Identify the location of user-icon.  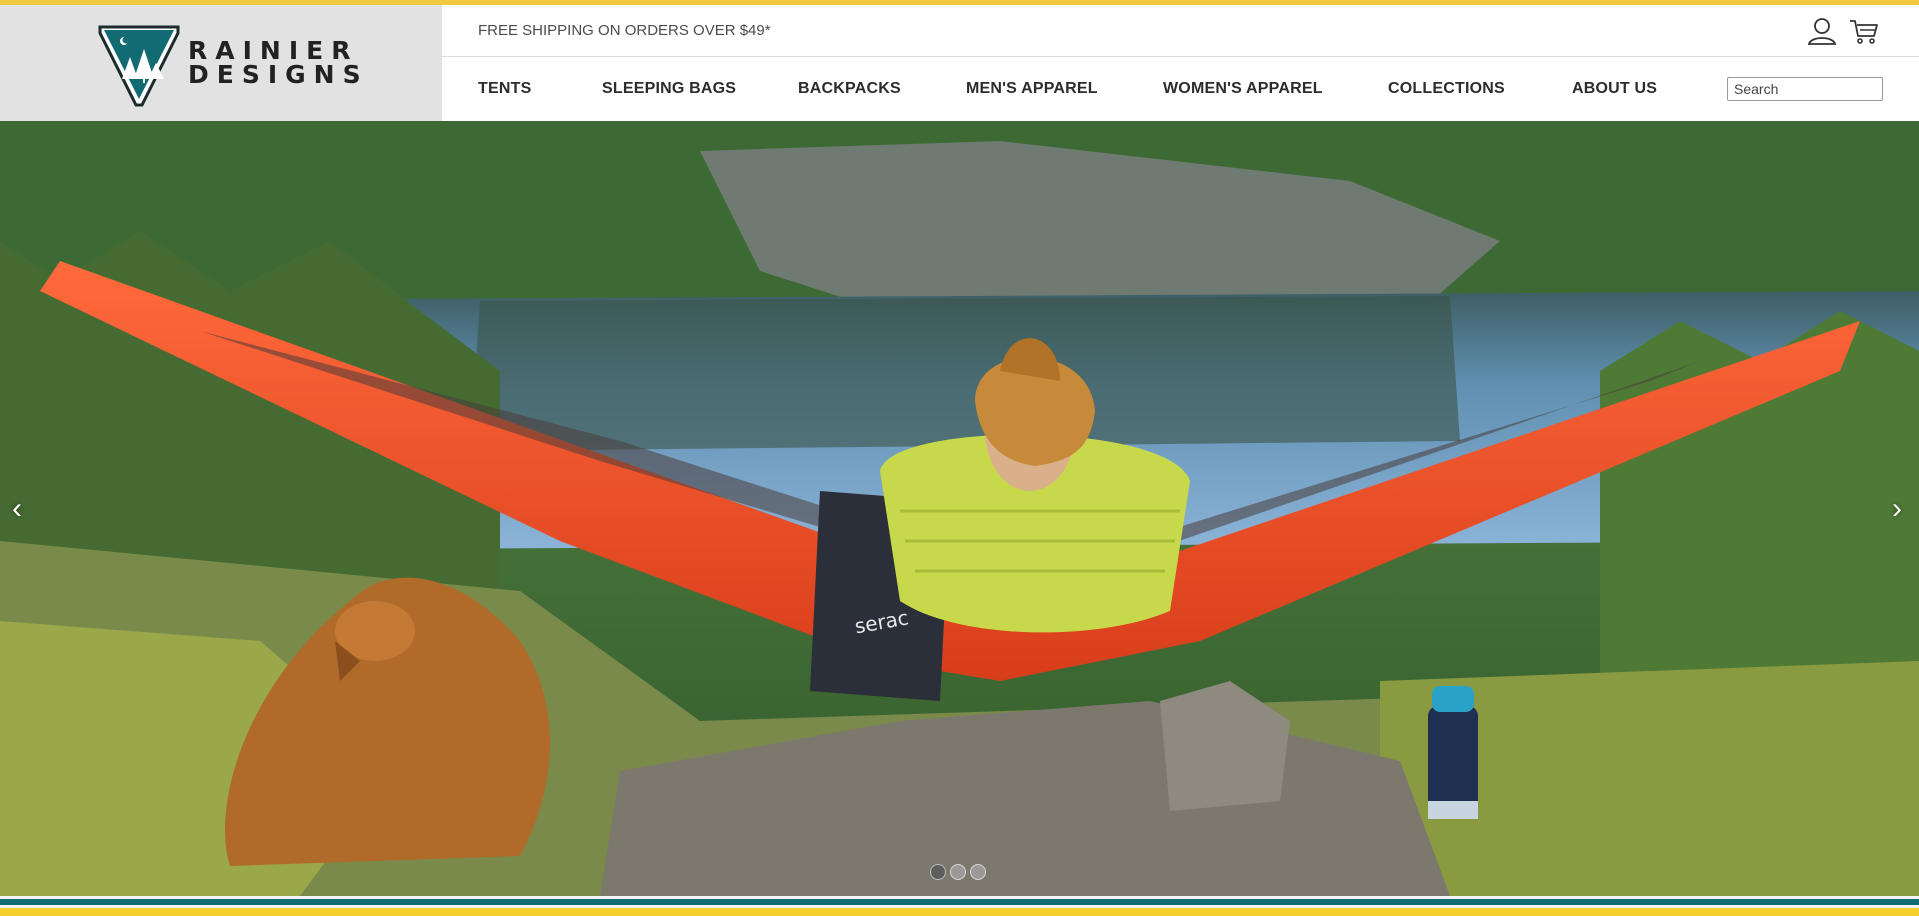
(1822, 31).